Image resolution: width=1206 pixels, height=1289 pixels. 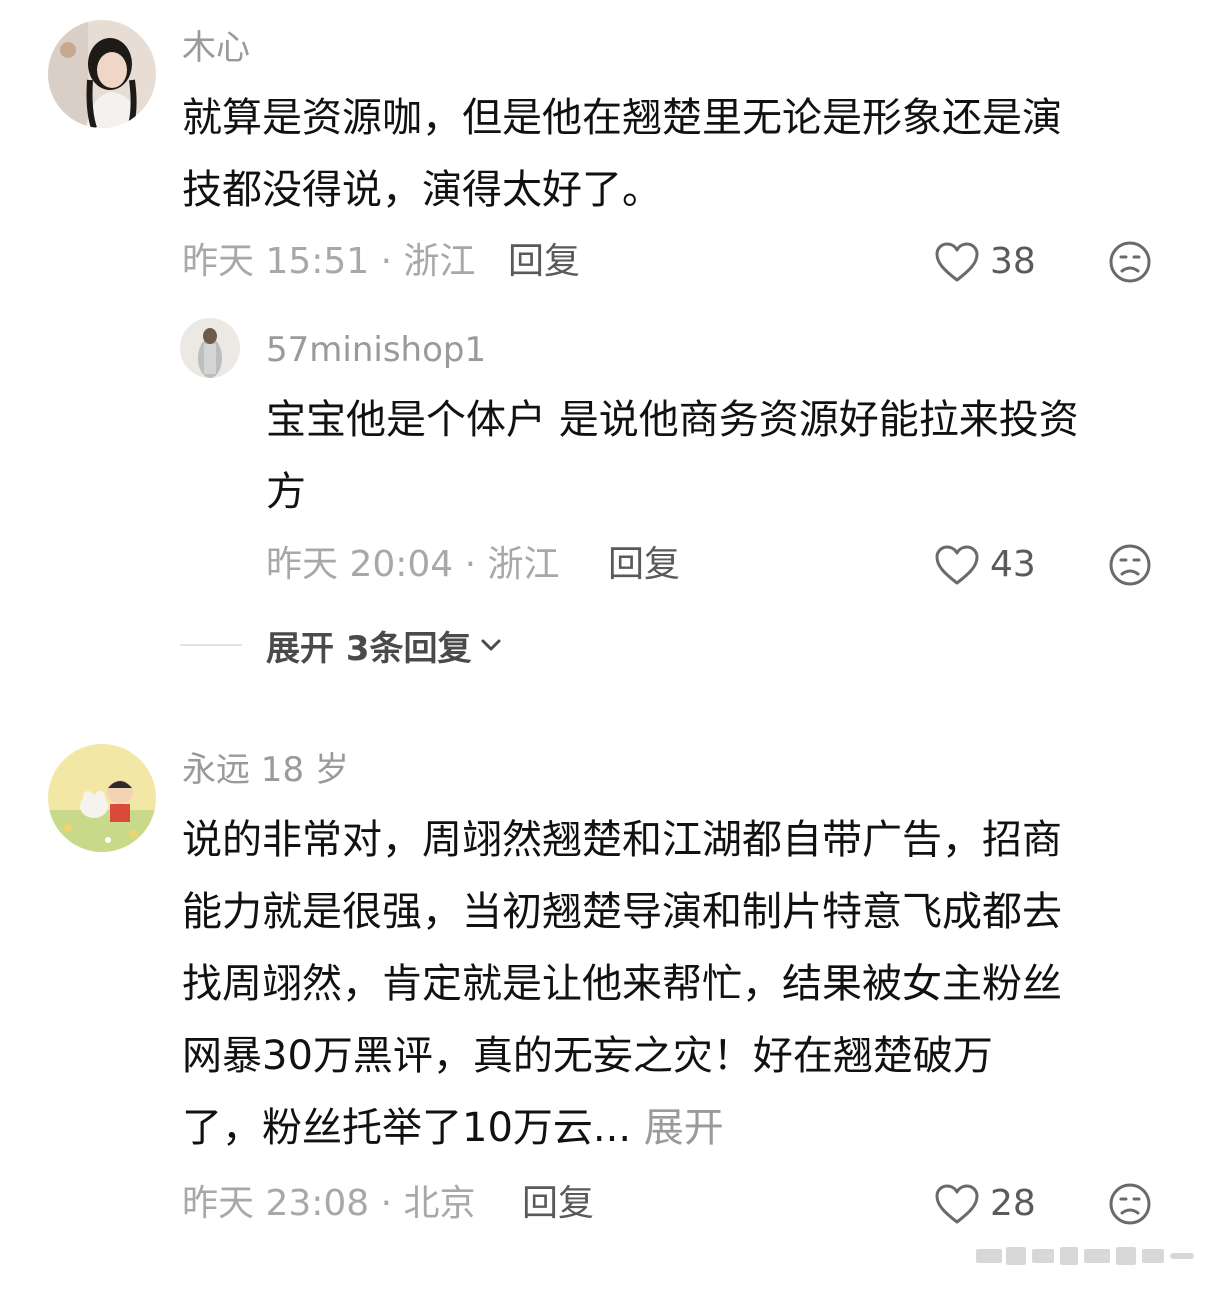 I want to click on comment-text-line: 能力就是很强，当初翘楚导演和制片特意飞成都去, so click(x=622, y=912).